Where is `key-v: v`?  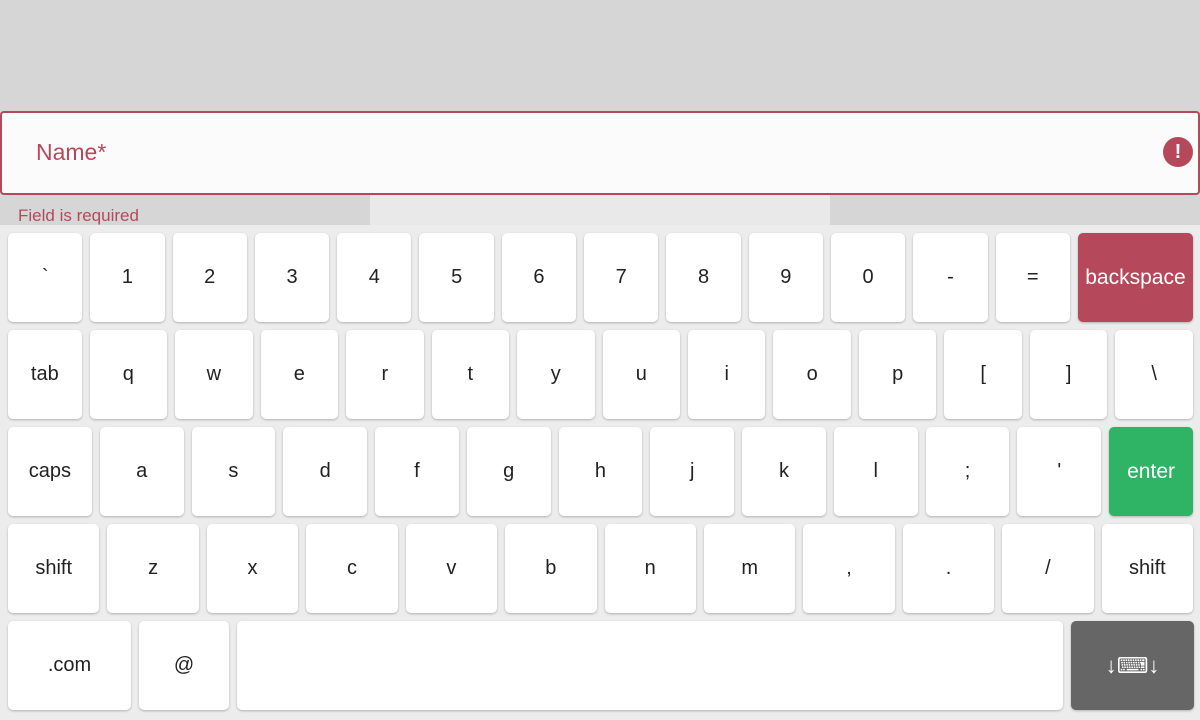
key-v: v is located at coordinates (451, 568).